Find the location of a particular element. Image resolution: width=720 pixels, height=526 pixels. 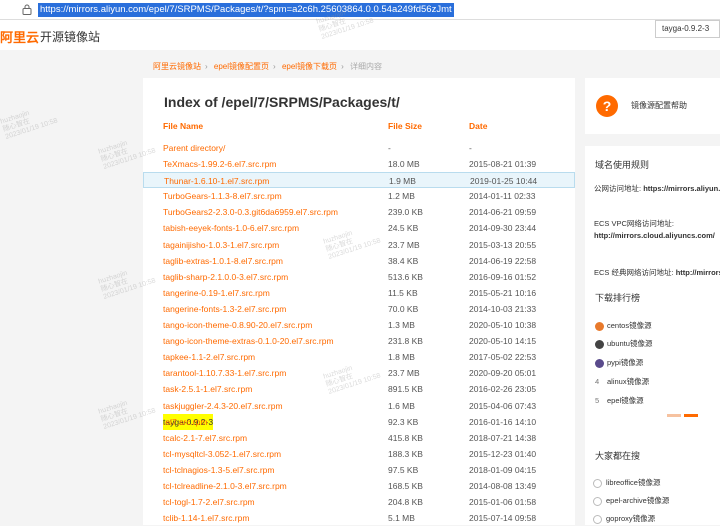

popular-search-title: 大家都在搜 is located at coordinates (618, 456).